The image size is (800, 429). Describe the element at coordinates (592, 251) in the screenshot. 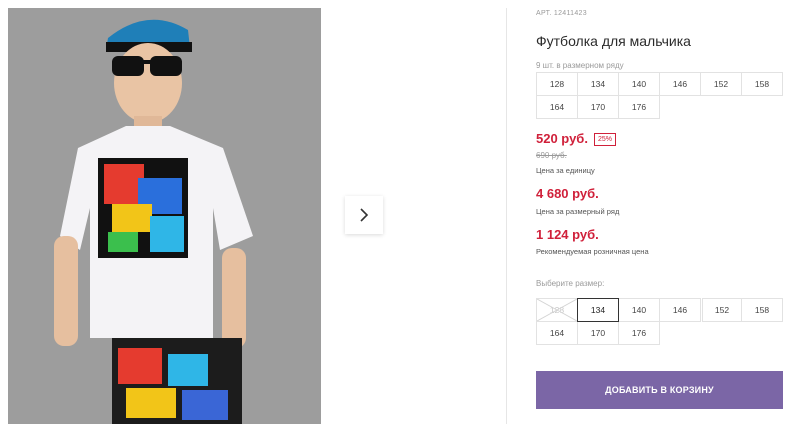

I see `retail-price-caption: Рекомендуемая розничная цена` at that location.